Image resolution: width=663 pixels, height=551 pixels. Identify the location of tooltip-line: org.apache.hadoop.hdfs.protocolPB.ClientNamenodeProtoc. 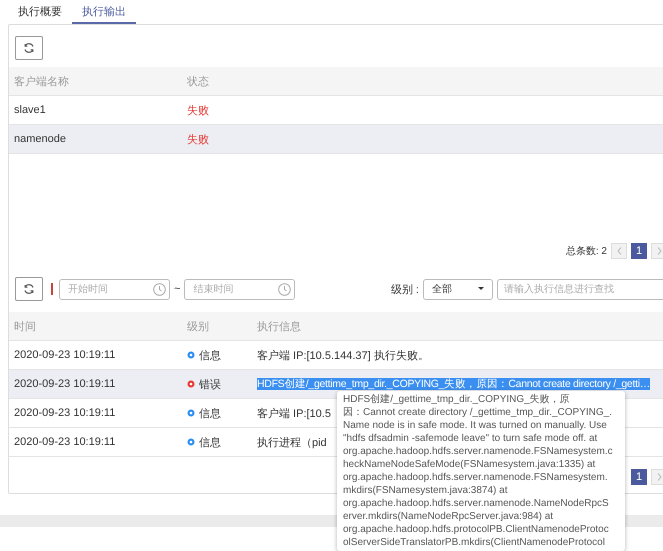
(476, 529).